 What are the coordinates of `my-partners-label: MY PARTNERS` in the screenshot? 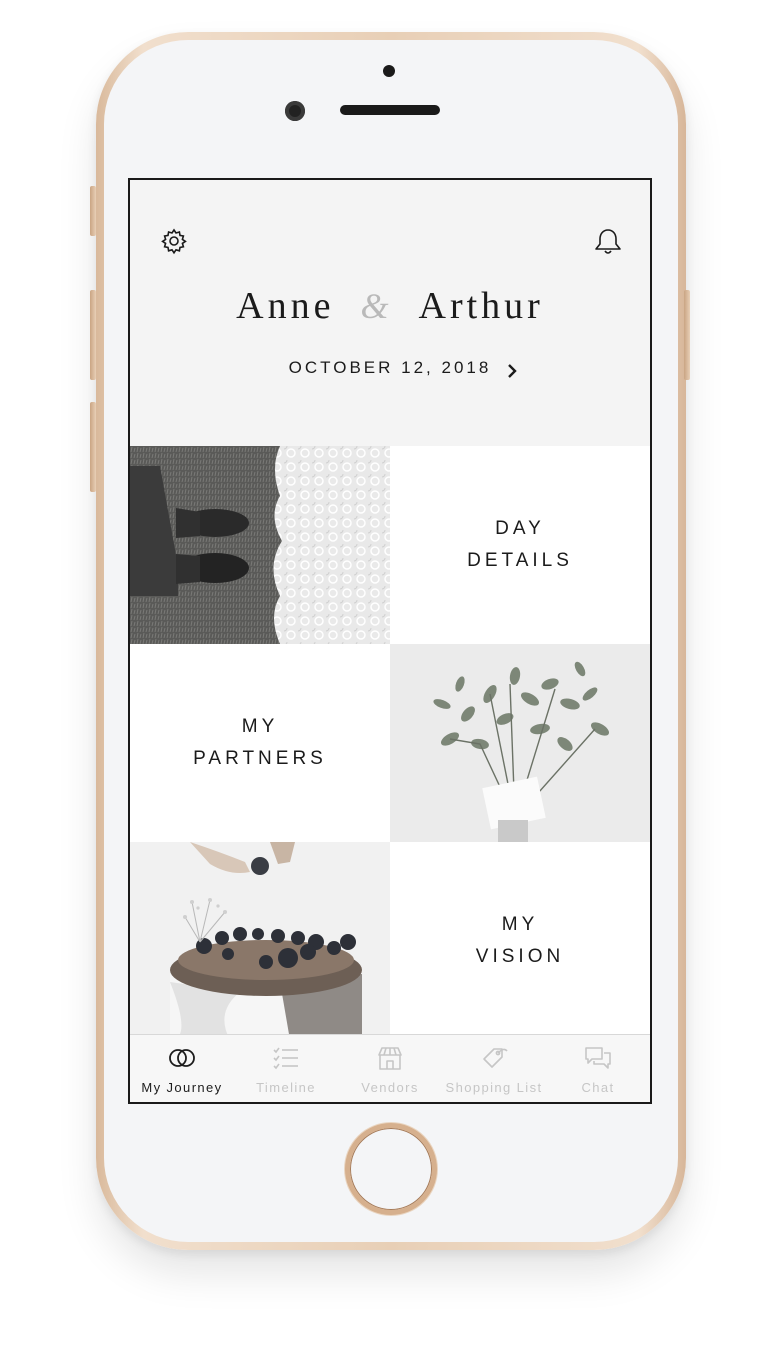 It's located at (260, 743).